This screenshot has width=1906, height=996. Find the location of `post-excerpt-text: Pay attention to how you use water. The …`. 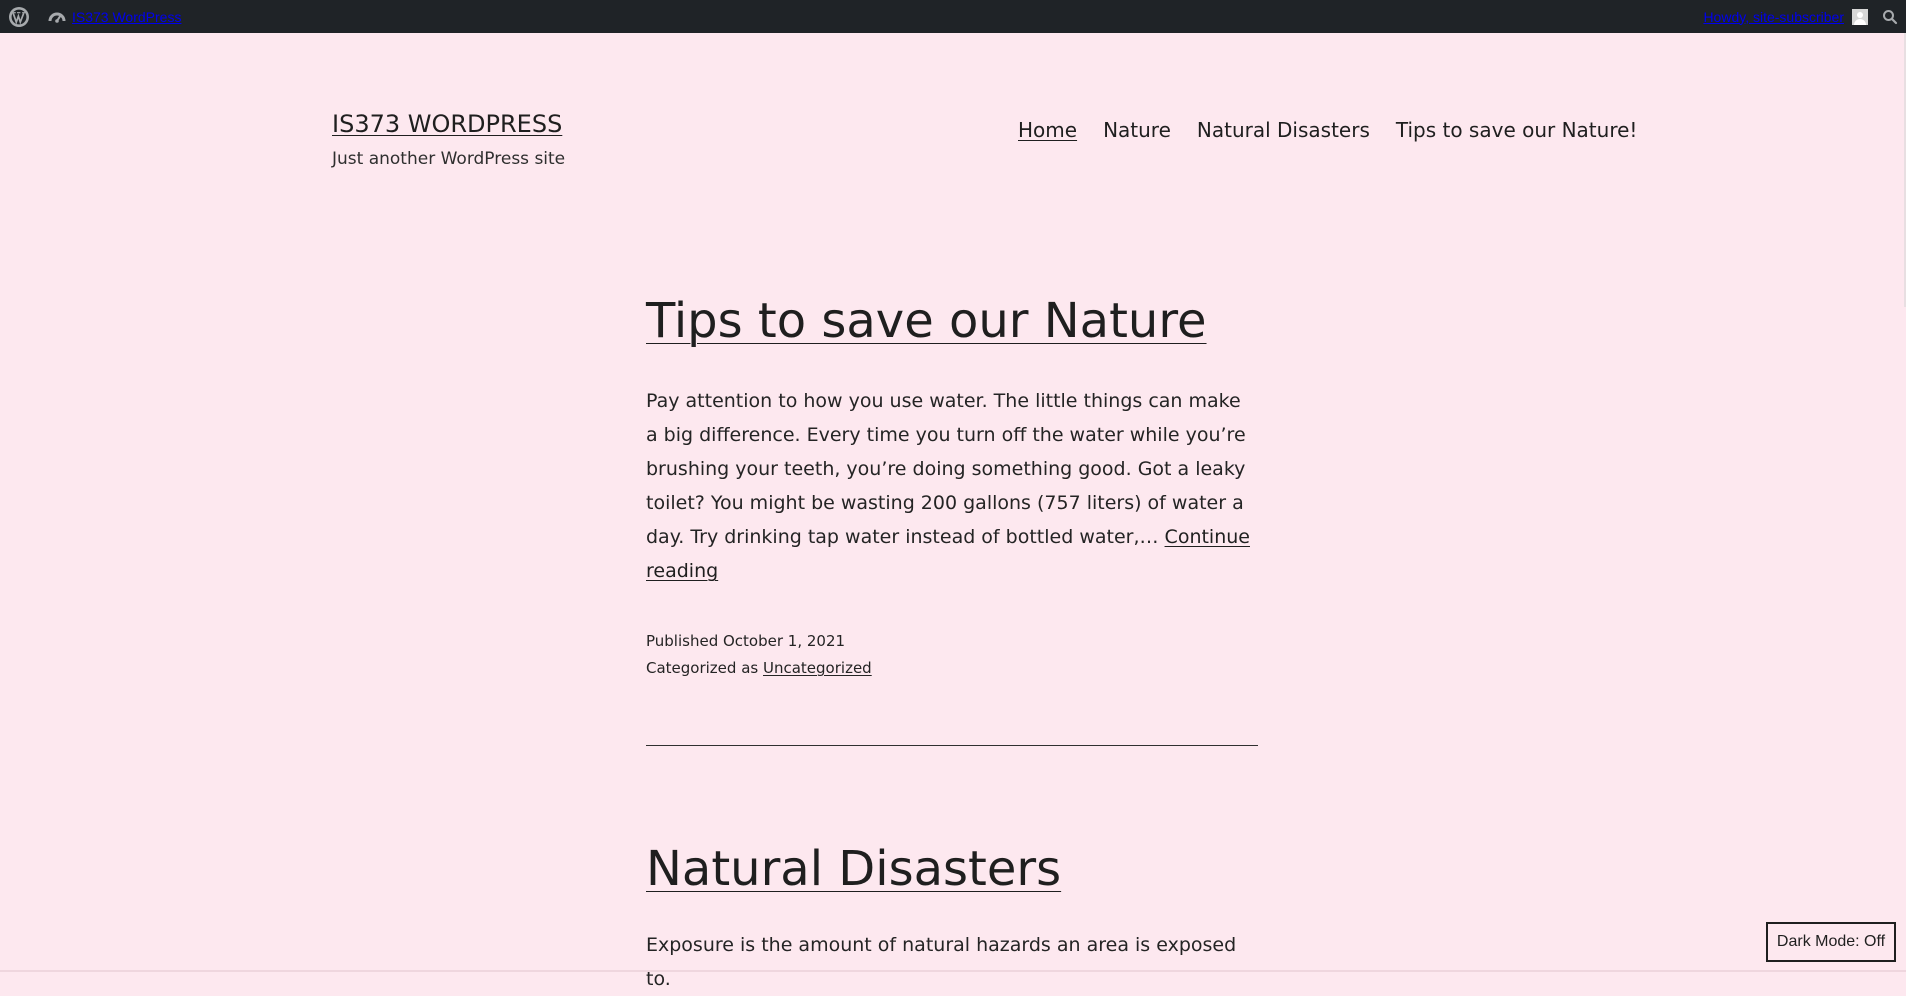

post-excerpt-text: Pay attention to how you use water. The … is located at coordinates (946, 469).